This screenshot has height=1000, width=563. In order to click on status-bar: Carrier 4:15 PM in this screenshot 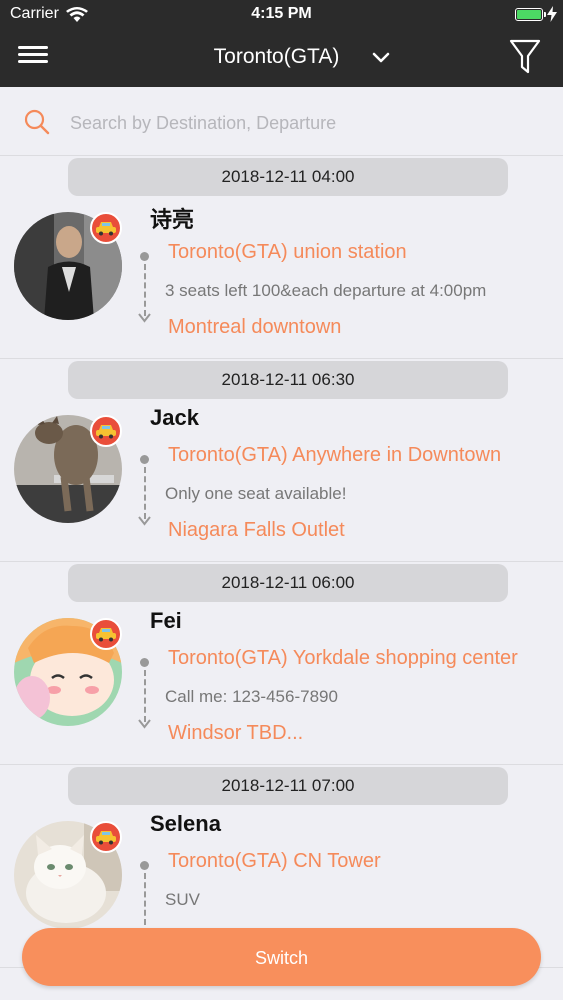, I will do `click(281, 15)`.